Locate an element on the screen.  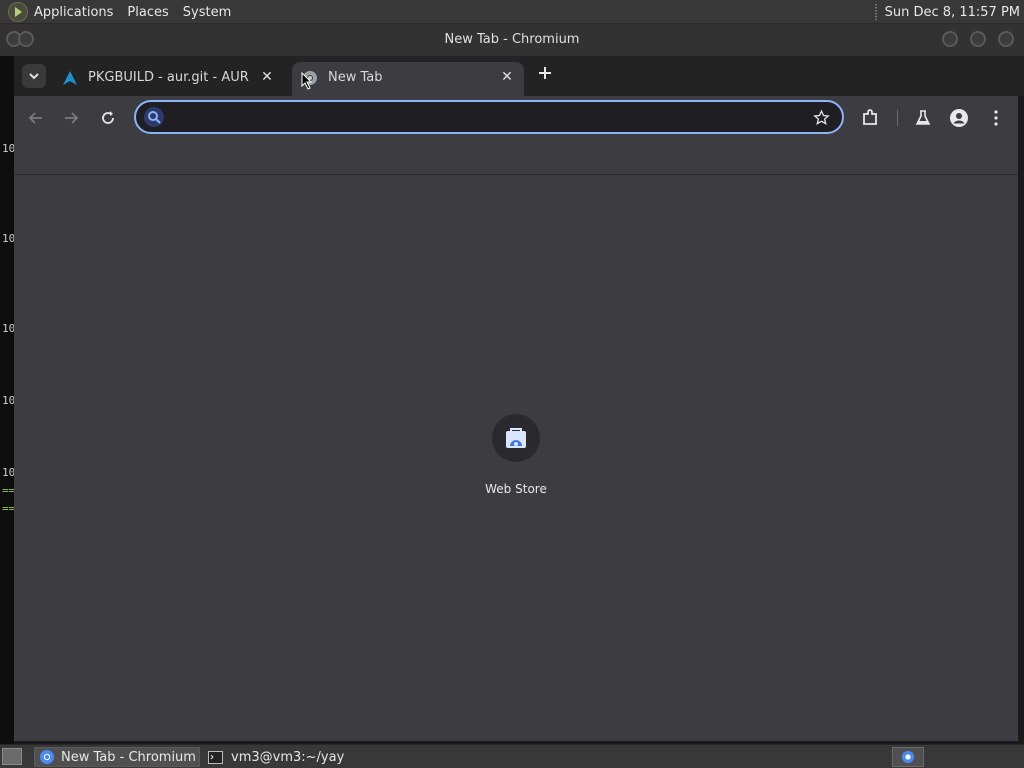
menu-button is located at coordinates (996, 118).